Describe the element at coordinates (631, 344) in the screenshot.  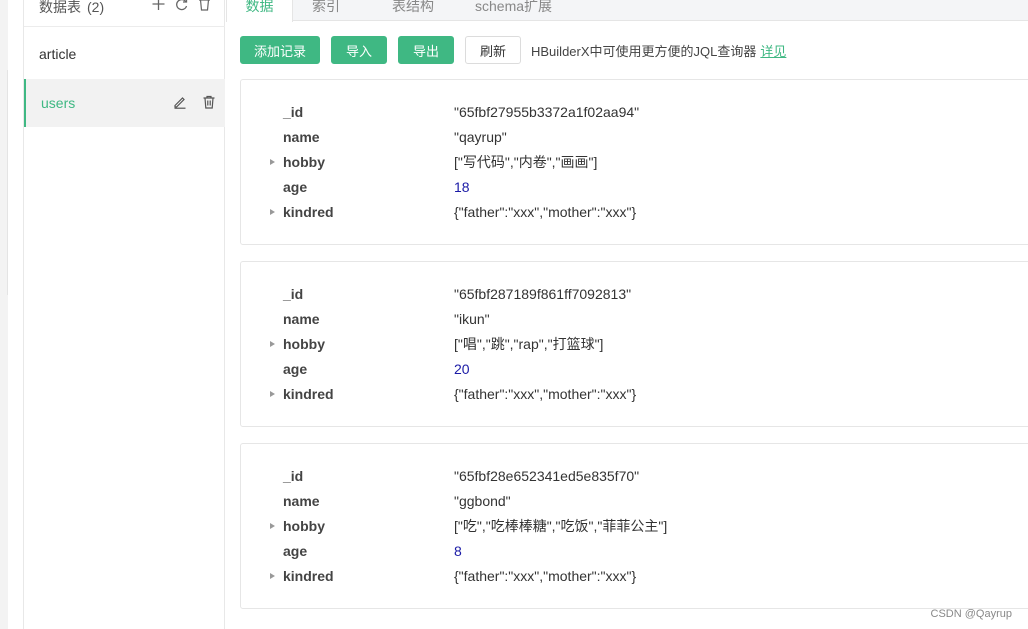
I see `record-field: hobby ["唱","跳","rap","打篮球"]` at that location.